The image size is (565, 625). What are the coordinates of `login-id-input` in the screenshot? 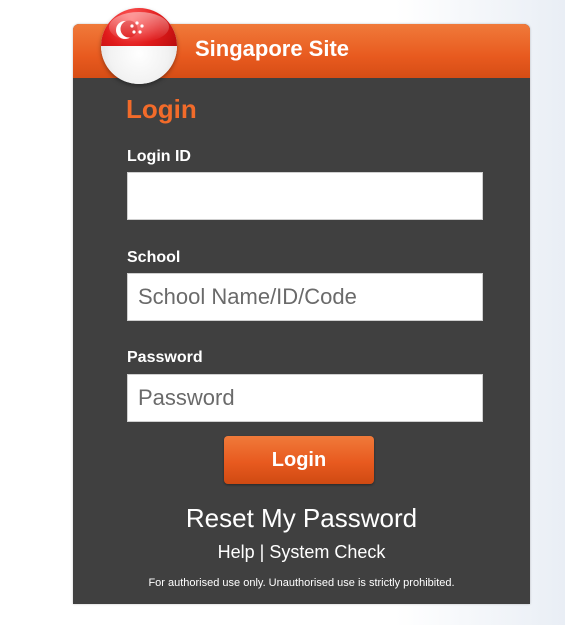 It's located at (305, 196).